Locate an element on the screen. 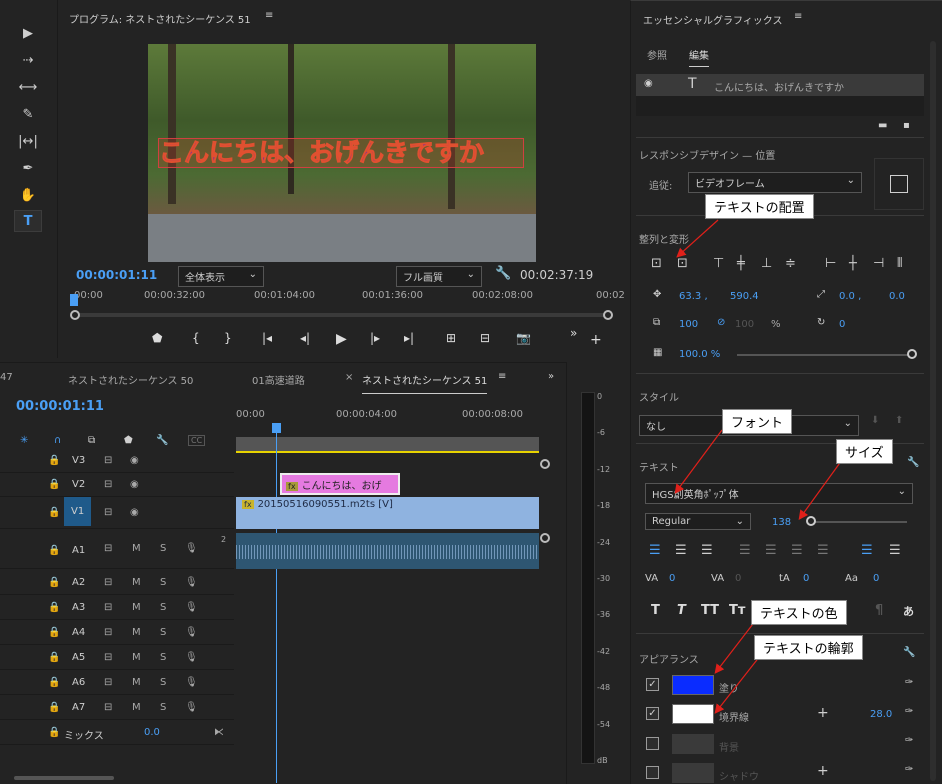 This screenshot has height=784, width=942. callout-text-stroke: テキストの輪郭 is located at coordinates (808, 647).